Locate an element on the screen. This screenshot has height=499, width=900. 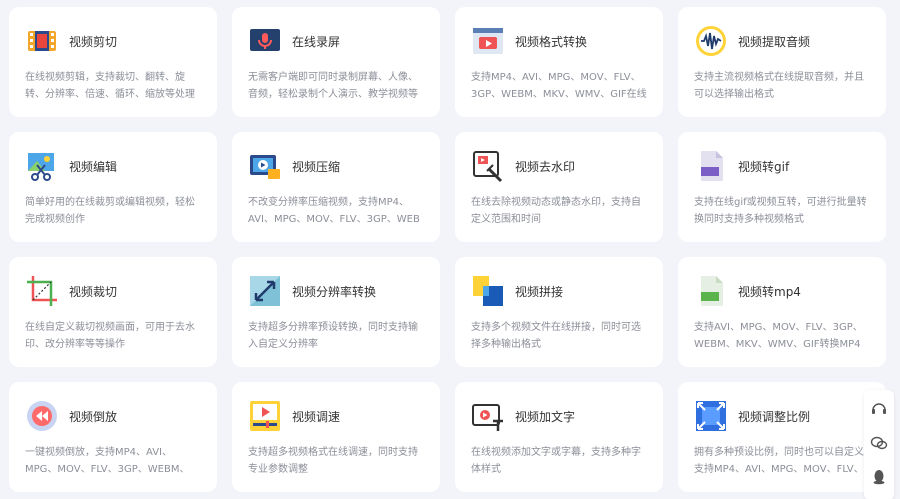
tool-card-screen-record: 在线录屏 无需客户端即可同时录制屏幕、人像、音频，轻松录制个人演示、教学视频等 is located at coordinates (336, 62).